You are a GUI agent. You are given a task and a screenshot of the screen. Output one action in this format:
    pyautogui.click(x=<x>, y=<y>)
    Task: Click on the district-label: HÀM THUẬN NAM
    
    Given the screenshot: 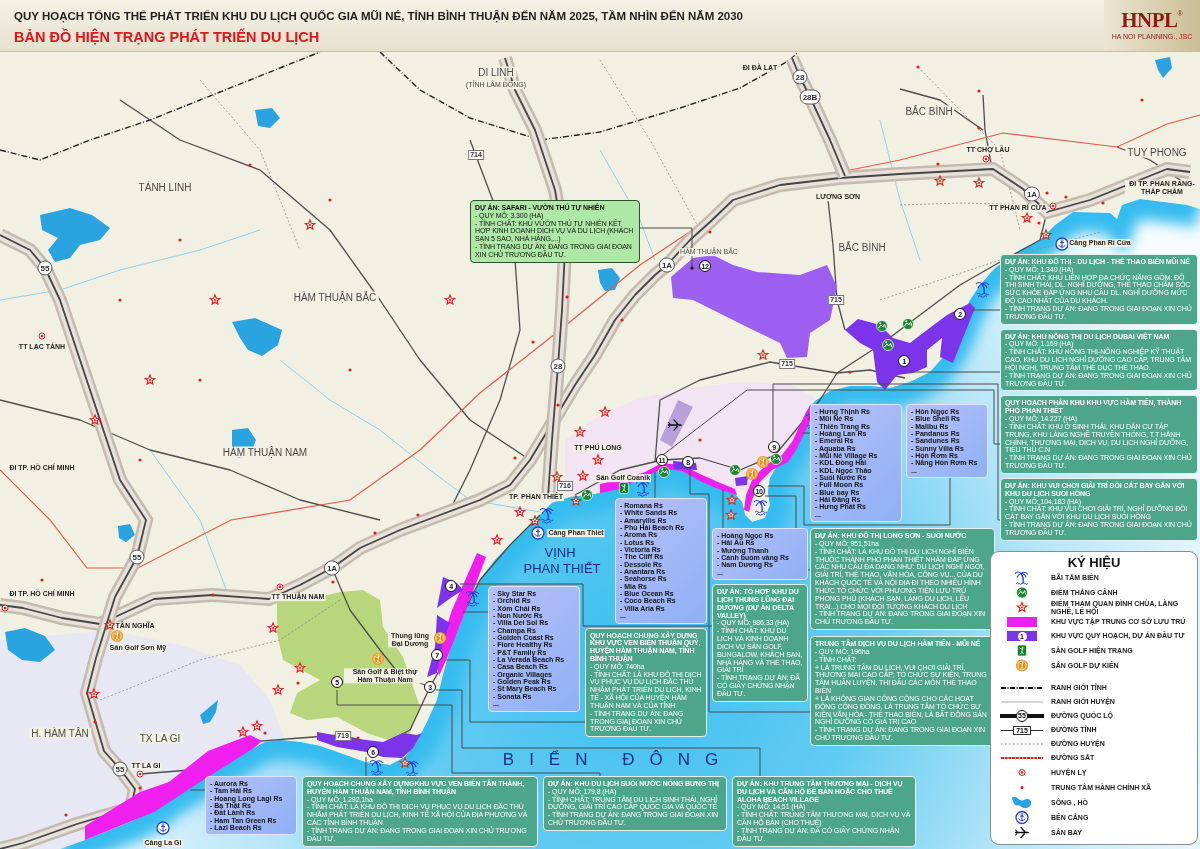 What is the action you would take?
    pyautogui.click(x=265, y=452)
    